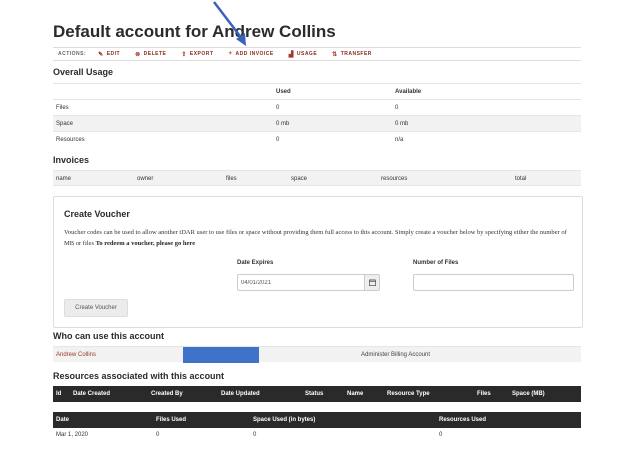 The height and width of the screenshot is (471, 624). What do you see at coordinates (284, 420) in the screenshot?
I see `column-header: Space Used (in bytes)` at bounding box center [284, 420].